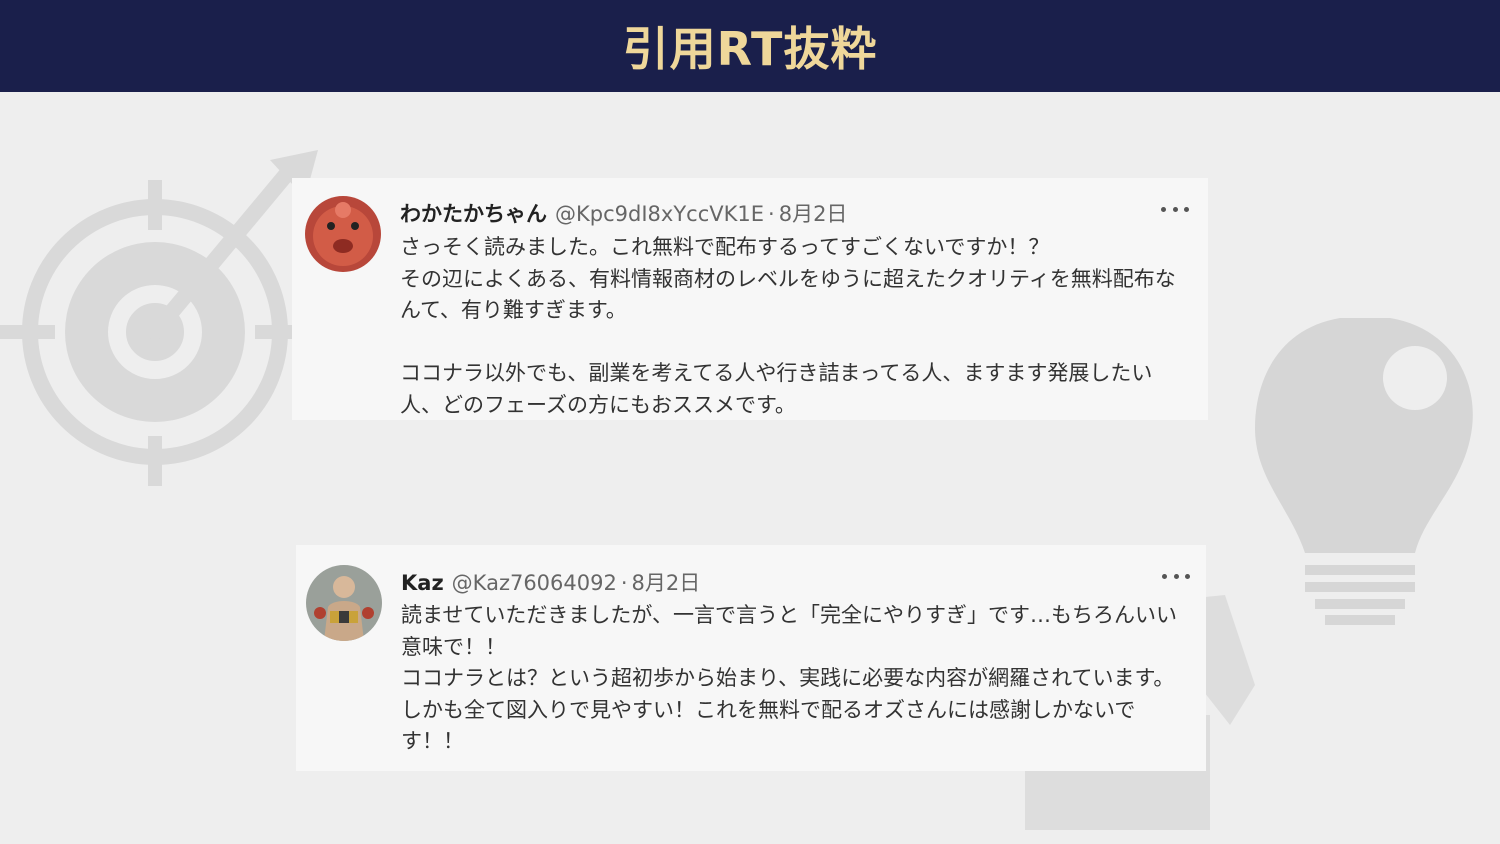 The height and width of the screenshot is (844, 1500). I want to click on tweet-header: わかたかちゃん @Kpc9dI8xYccVK1E · 8月2日, so click(623, 213).